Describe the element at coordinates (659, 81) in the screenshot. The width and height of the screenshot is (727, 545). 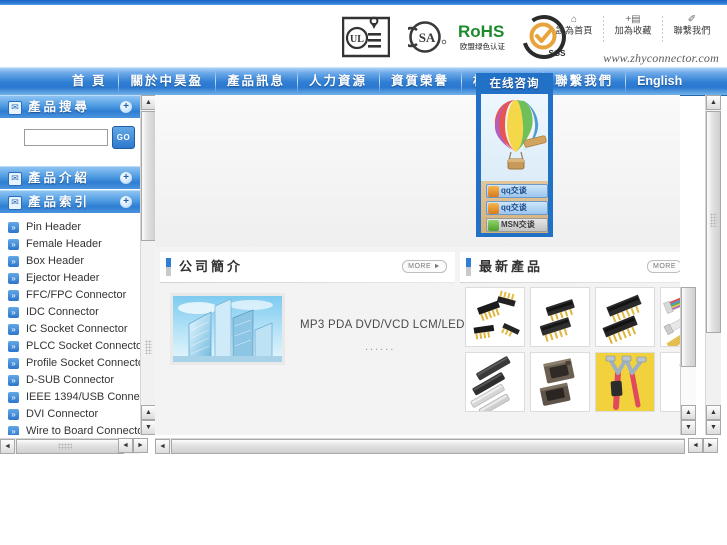
I see `nav-item-english: English` at that location.